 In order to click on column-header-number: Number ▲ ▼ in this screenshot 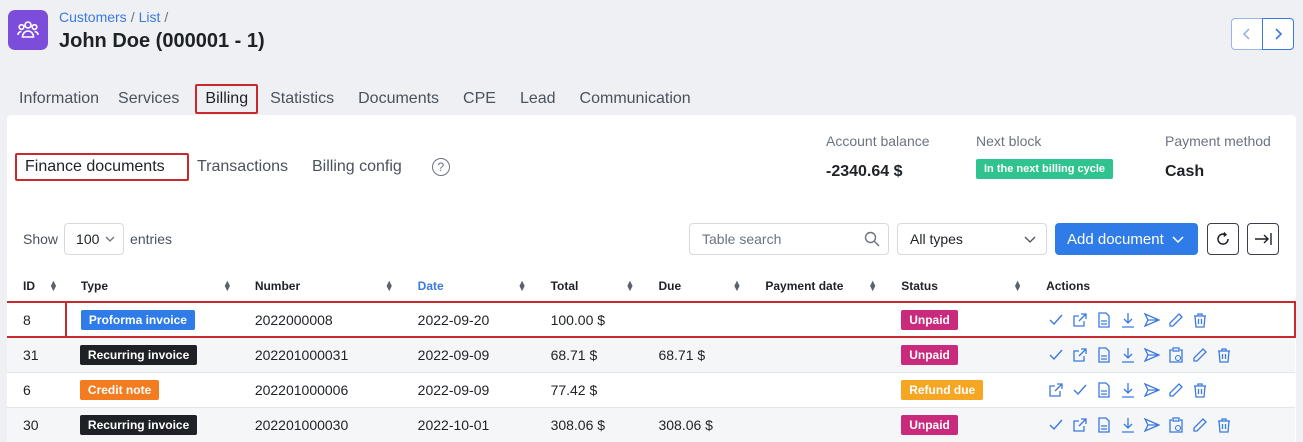, I will do `click(320, 286)`.